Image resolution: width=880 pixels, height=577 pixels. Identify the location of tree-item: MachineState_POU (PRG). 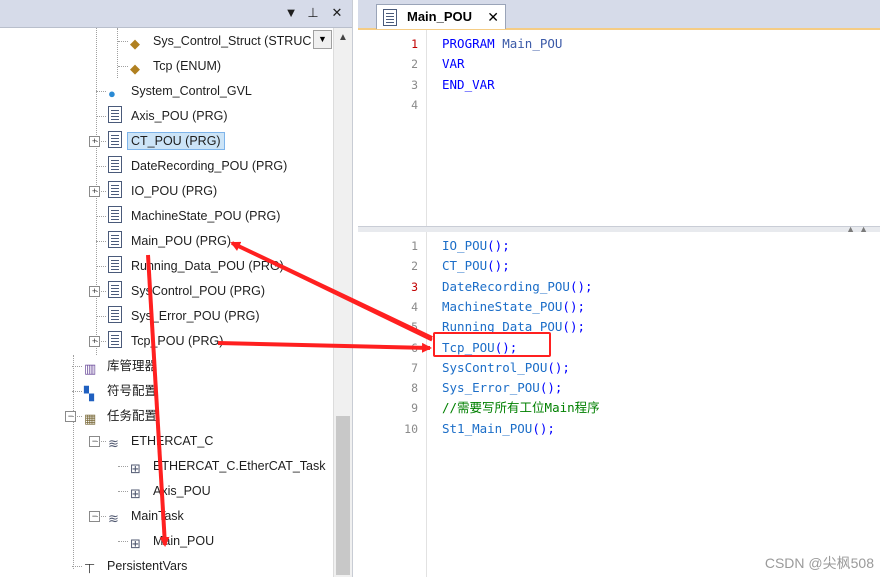
(195, 216).